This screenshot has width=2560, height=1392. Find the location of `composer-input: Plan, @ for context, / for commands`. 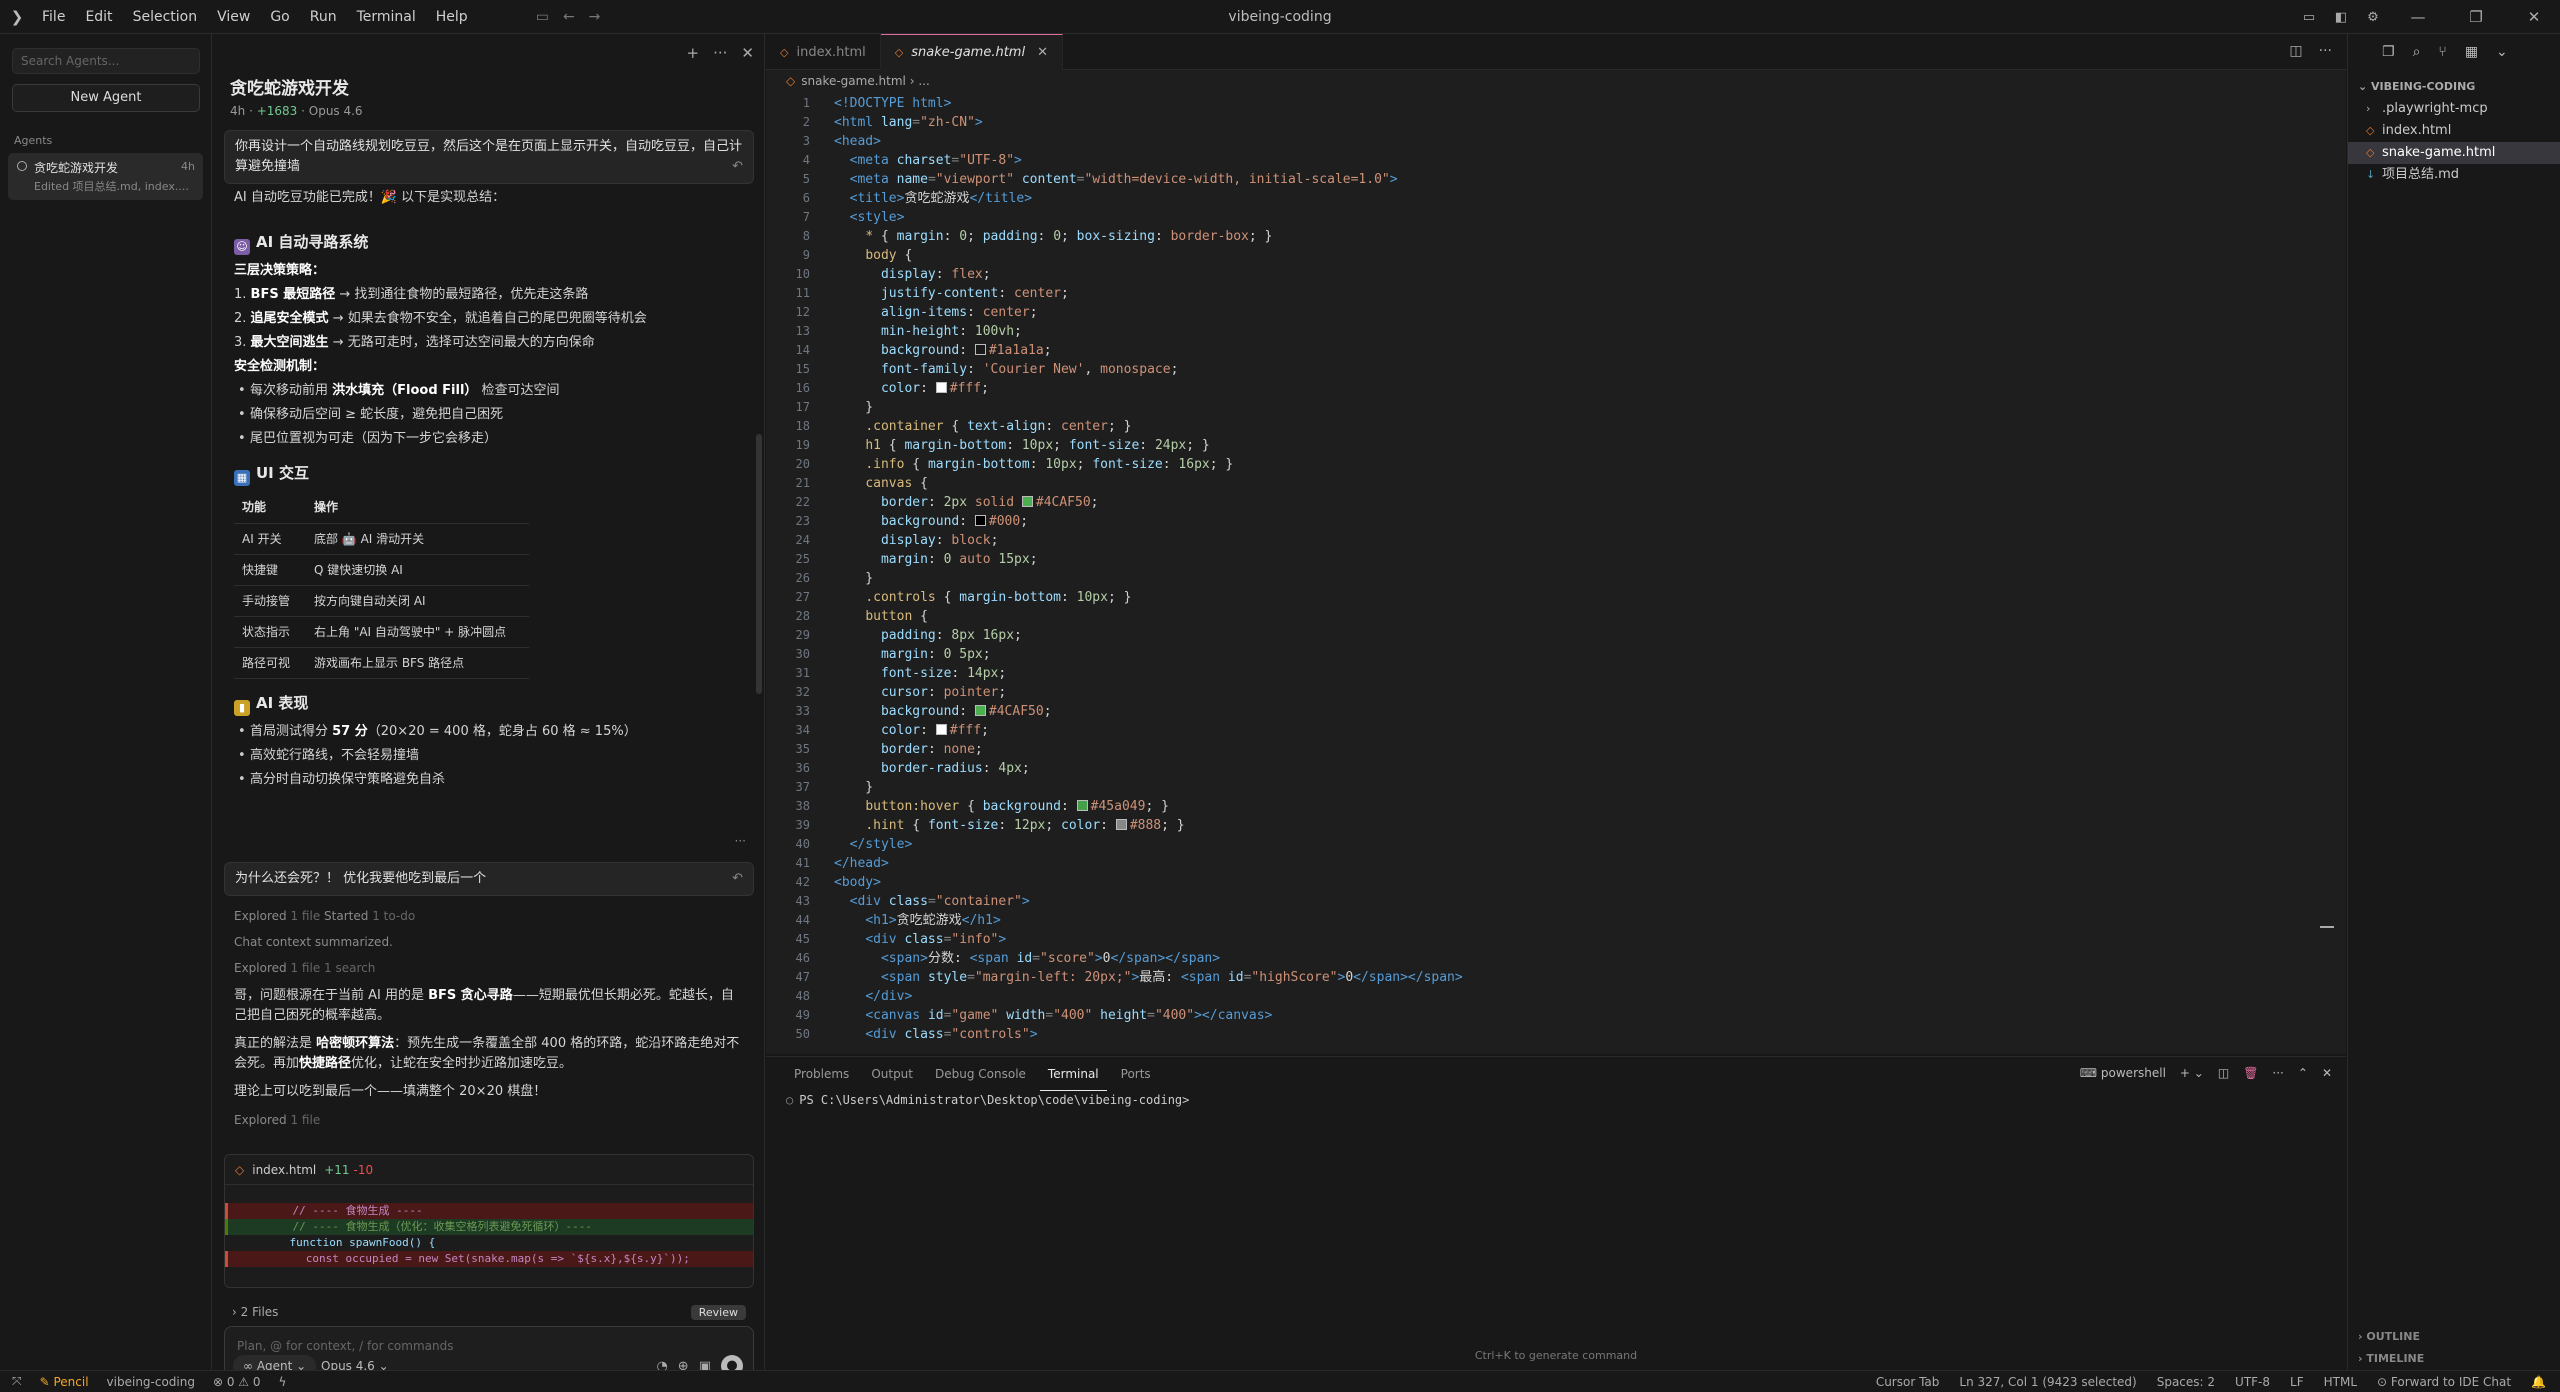

composer-input: Plan, @ for context, / for commands is located at coordinates (345, 1346).